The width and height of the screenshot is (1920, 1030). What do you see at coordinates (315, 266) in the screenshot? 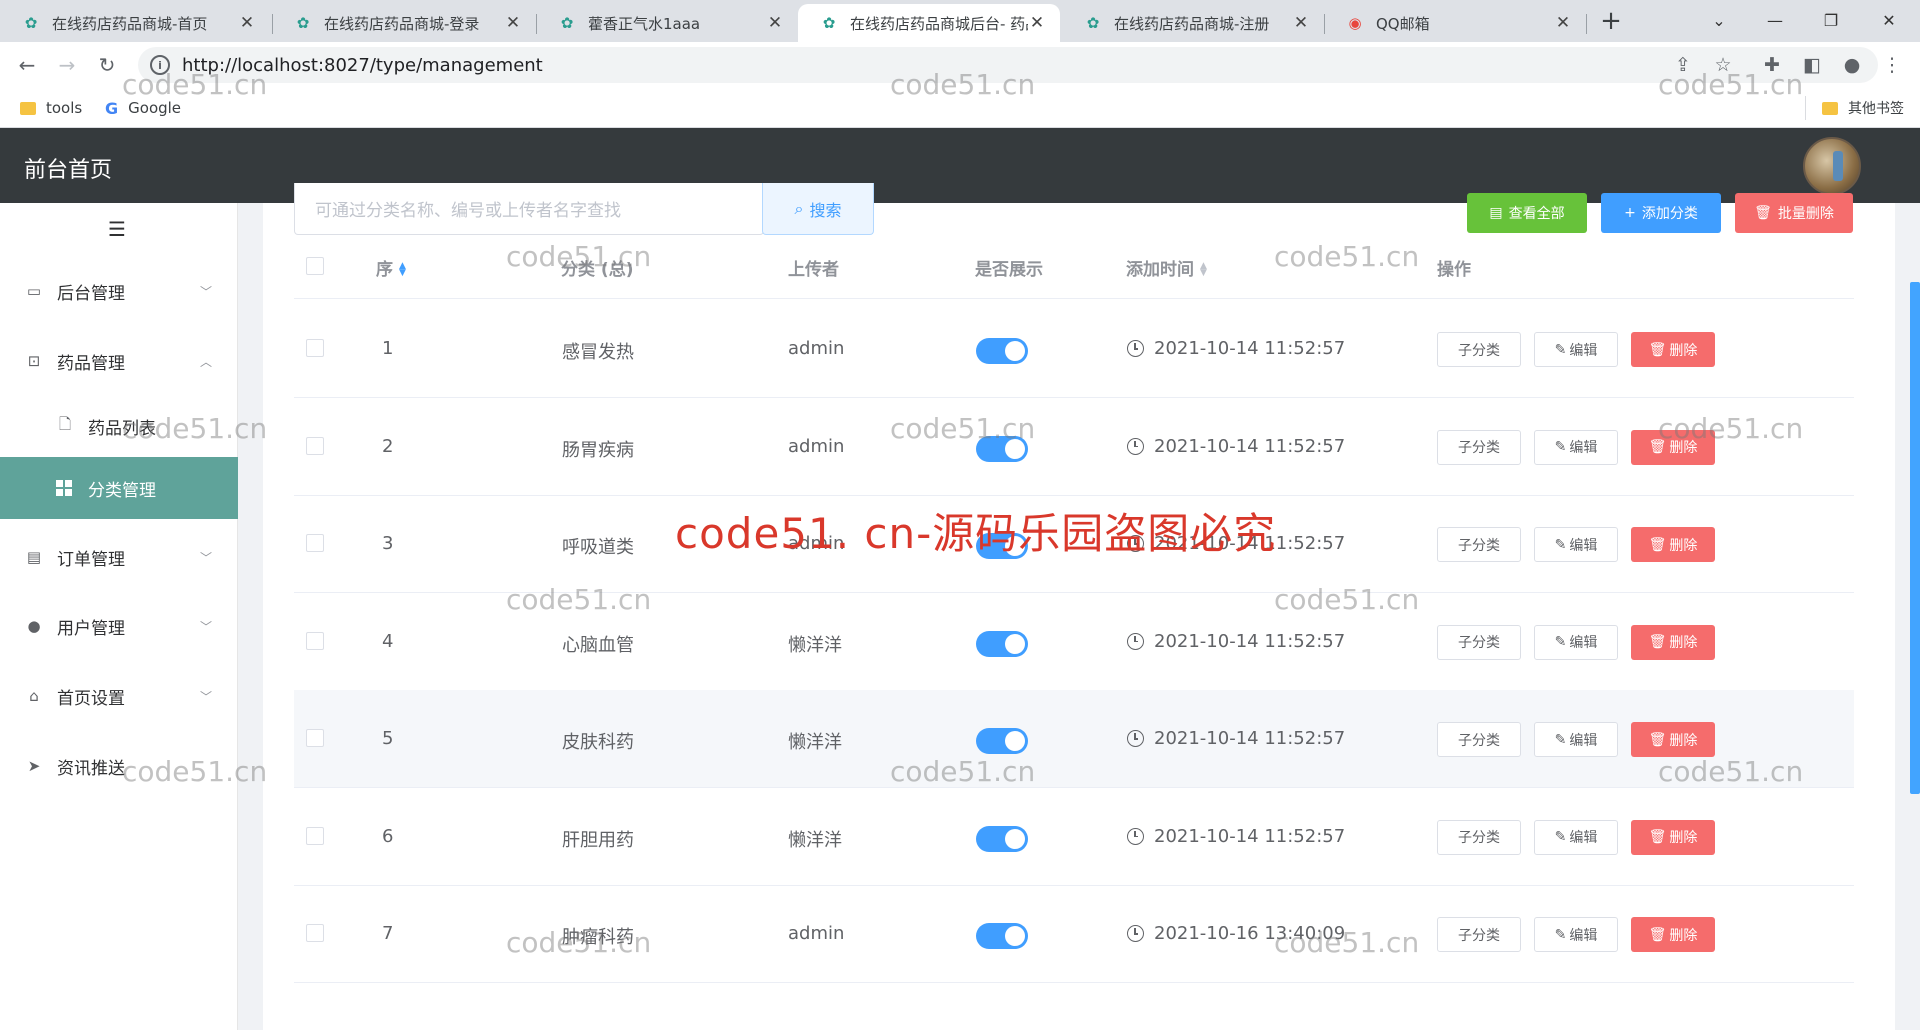
I see `select-all-checkbox` at bounding box center [315, 266].